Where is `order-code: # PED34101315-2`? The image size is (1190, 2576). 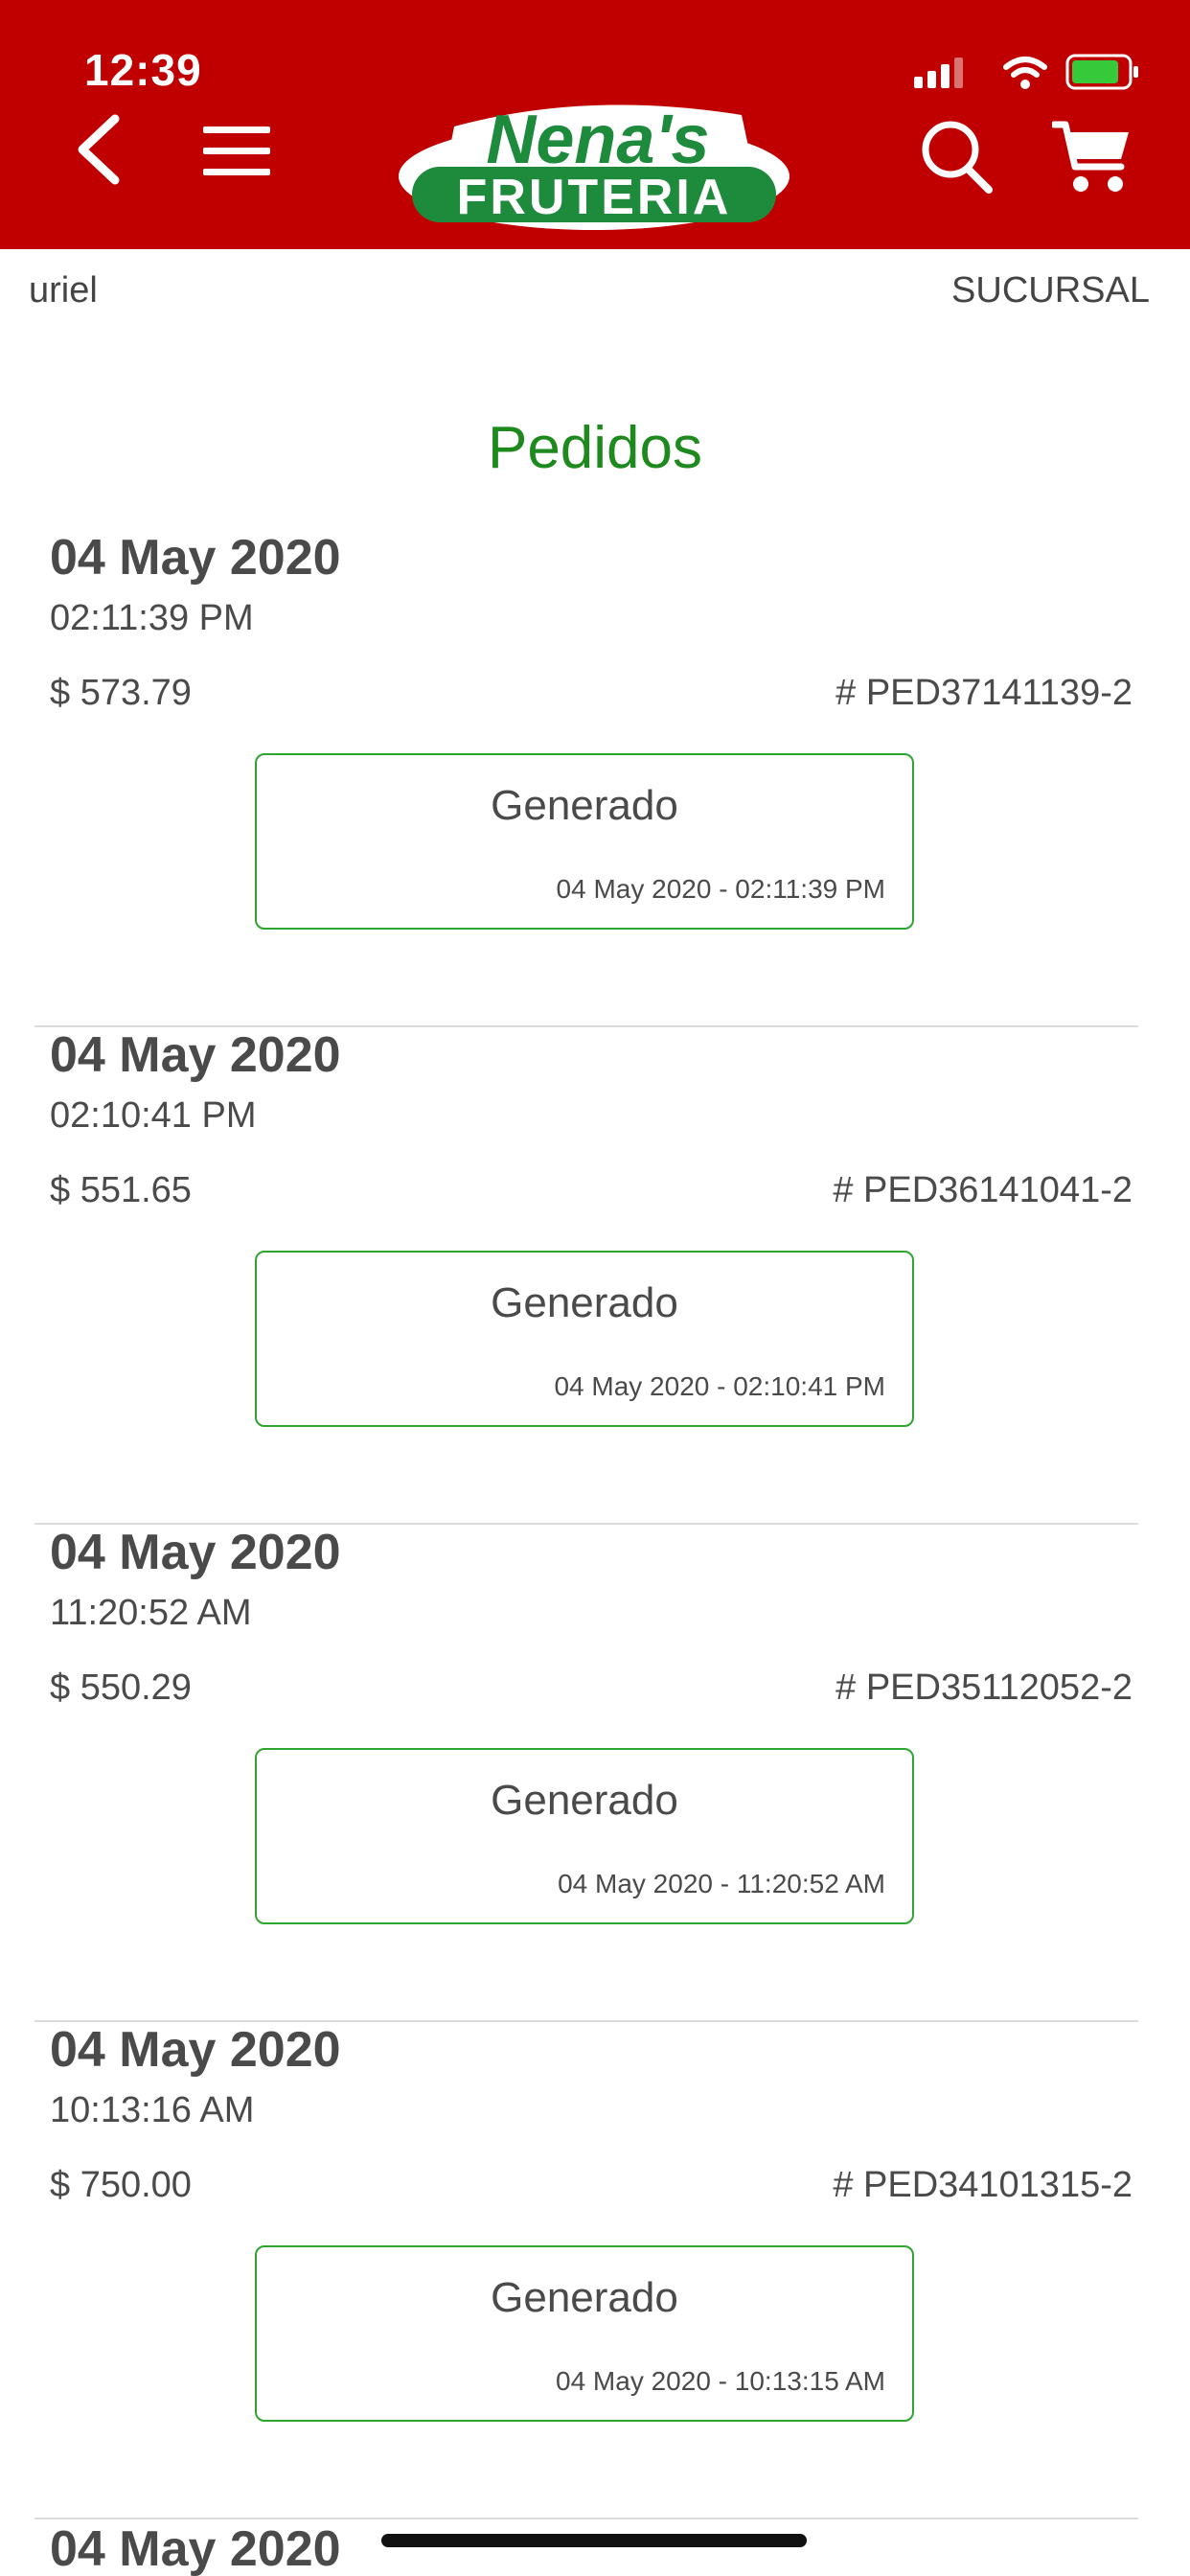 order-code: # PED34101315-2 is located at coordinates (983, 2185).